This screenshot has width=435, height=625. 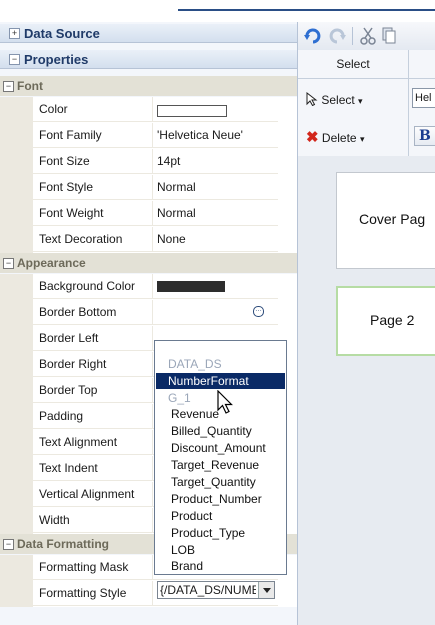 I want to click on ribbon-tab-select: Select, so click(x=353, y=64).